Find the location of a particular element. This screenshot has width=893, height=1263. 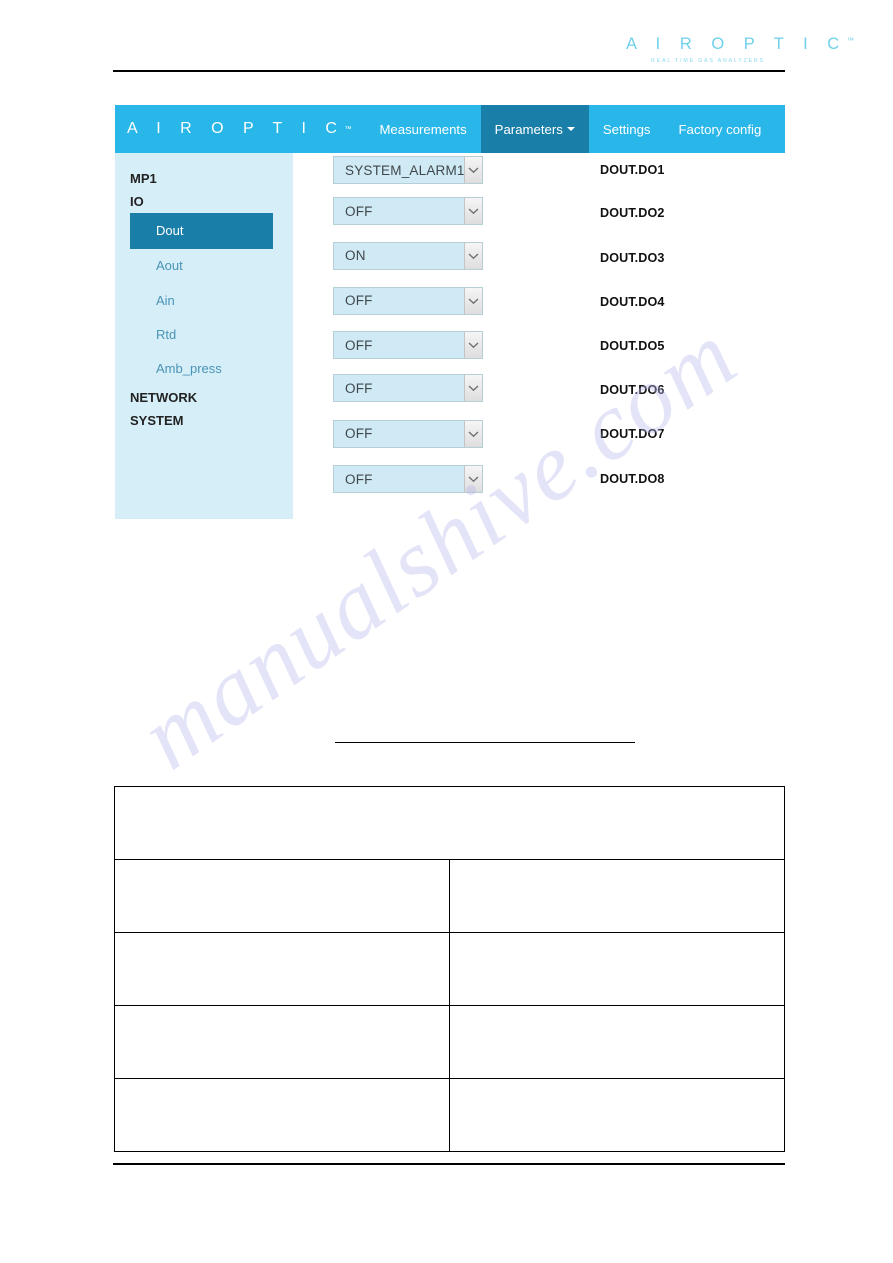

dout-do1-select: SYSTEM_ALARM1 is located at coordinates (408, 170).